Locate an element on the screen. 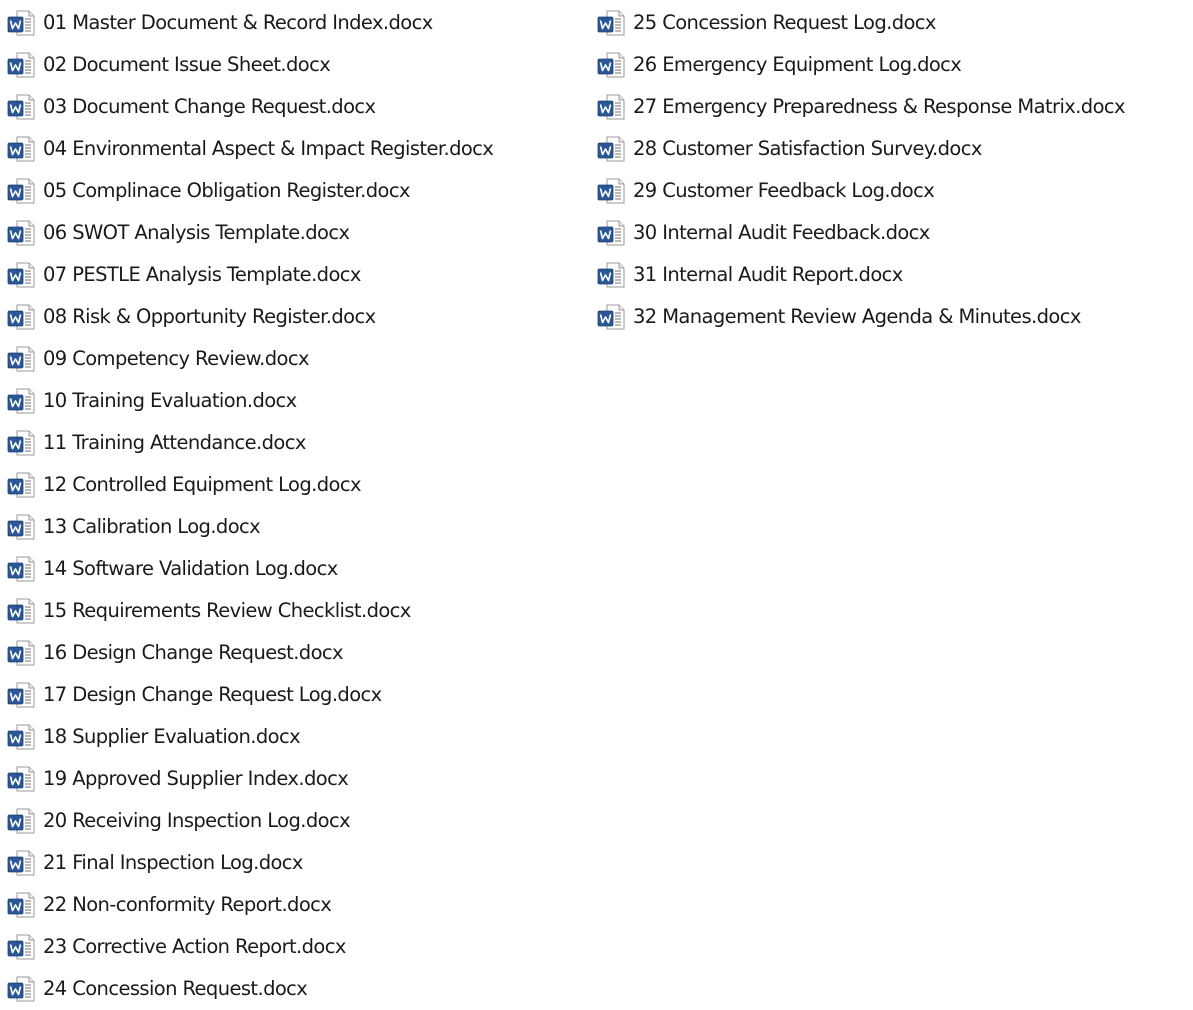 Image resolution: width=1193 pixels, height=1010 pixels. file-item: 06 SWOT Analysis Template.docx is located at coordinates (249, 233).